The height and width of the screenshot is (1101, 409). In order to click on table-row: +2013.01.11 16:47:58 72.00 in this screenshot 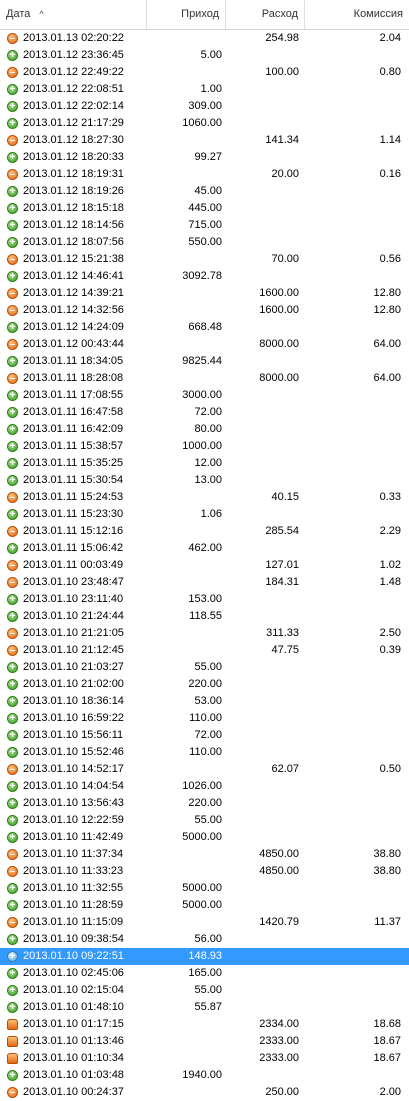, I will do `click(204, 412)`.